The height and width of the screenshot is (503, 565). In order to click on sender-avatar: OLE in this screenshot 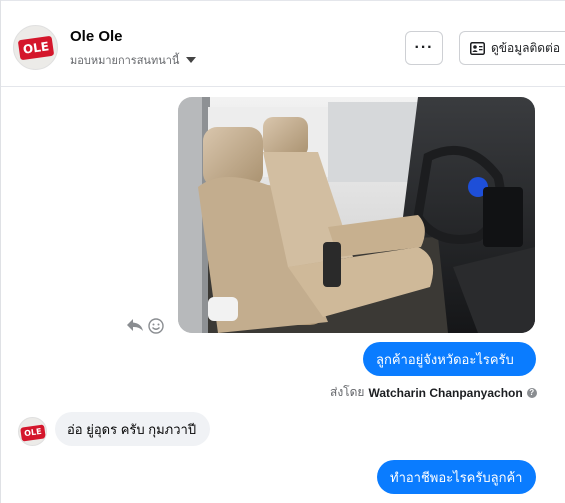, I will do `click(32, 431)`.